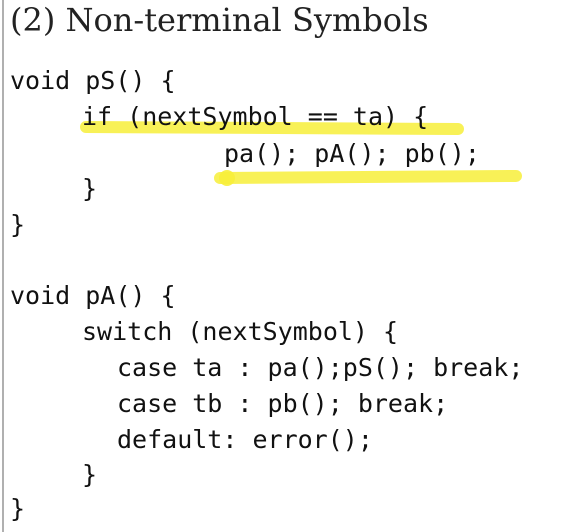  Describe the element at coordinates (240, 331) in the screenshot. I see `code-line-pA-switch: switch (nextSymbol) {` at that location.